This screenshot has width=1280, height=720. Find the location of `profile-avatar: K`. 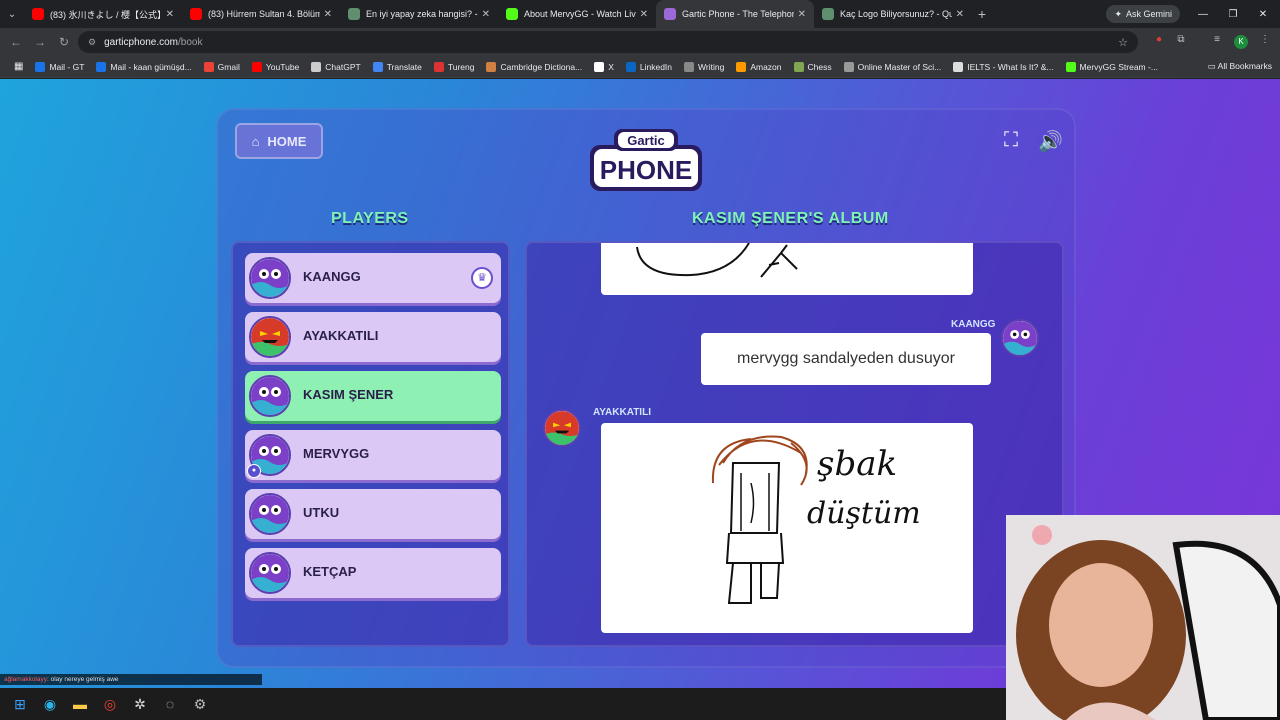

profile-avatar: K is located at coordinates (1241, 42).